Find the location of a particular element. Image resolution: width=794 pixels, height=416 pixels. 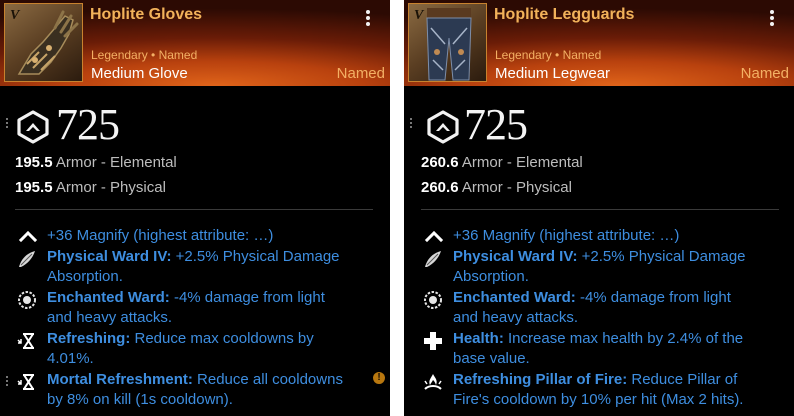

armor-stat-elemental: 260.6 Armor - Elemental is located at coordinates (502, 162).